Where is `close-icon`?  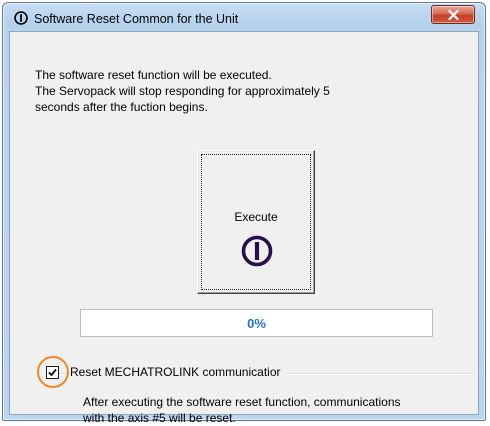 close-icon is located at coordinates (453, 15).